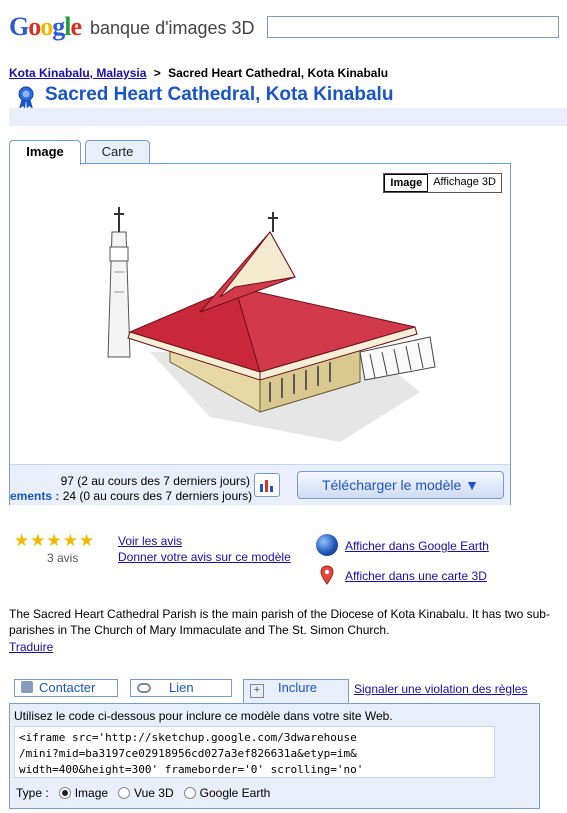 The image size is (567, 813). I want to click on contact-label: Contacter, so click(67, 687).